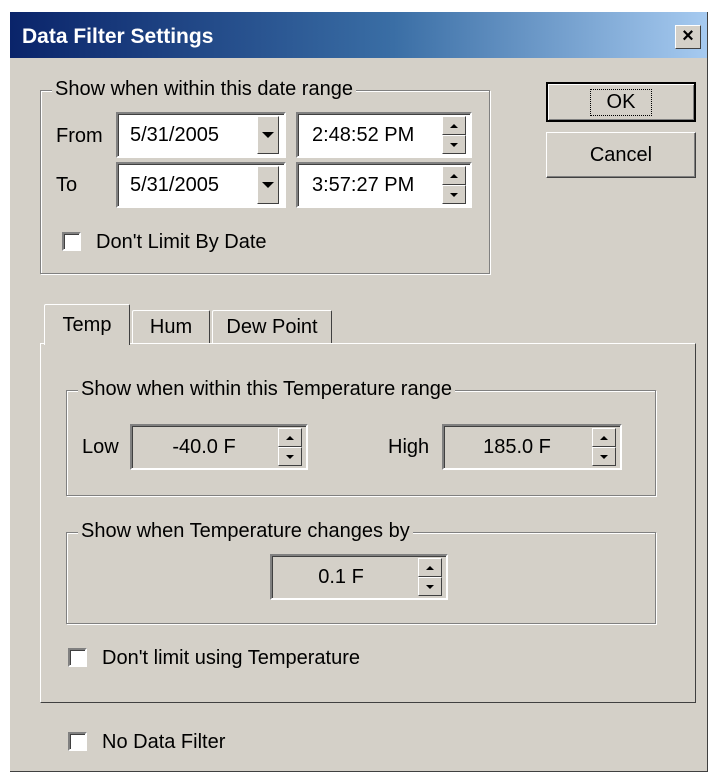  What do you see at coordinates (77, 741) in the screenshot?
I see `no-data-filter-checkbox` at bounding box center [77, 741].